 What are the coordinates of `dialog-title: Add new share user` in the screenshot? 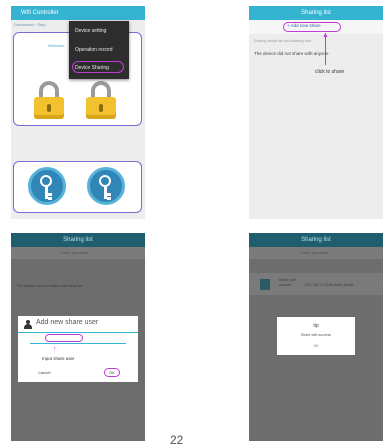 It's located at (67, 322).